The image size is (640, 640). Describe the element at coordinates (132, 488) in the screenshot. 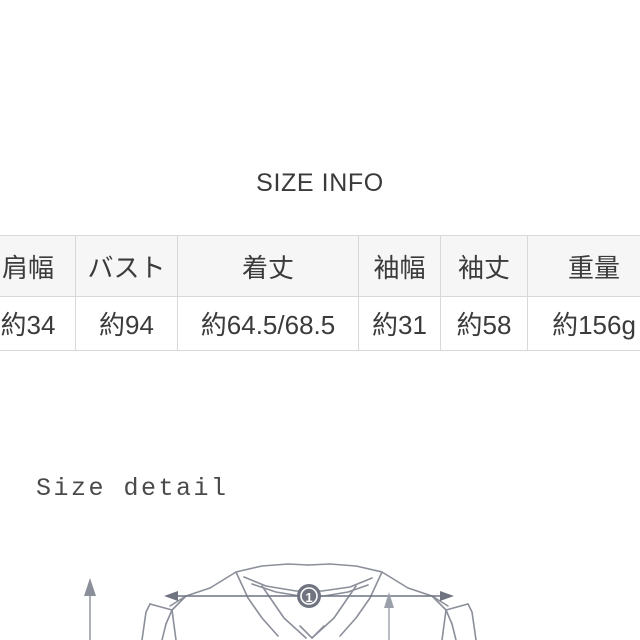

I see `size-detail-heading: Size detail` at that location.